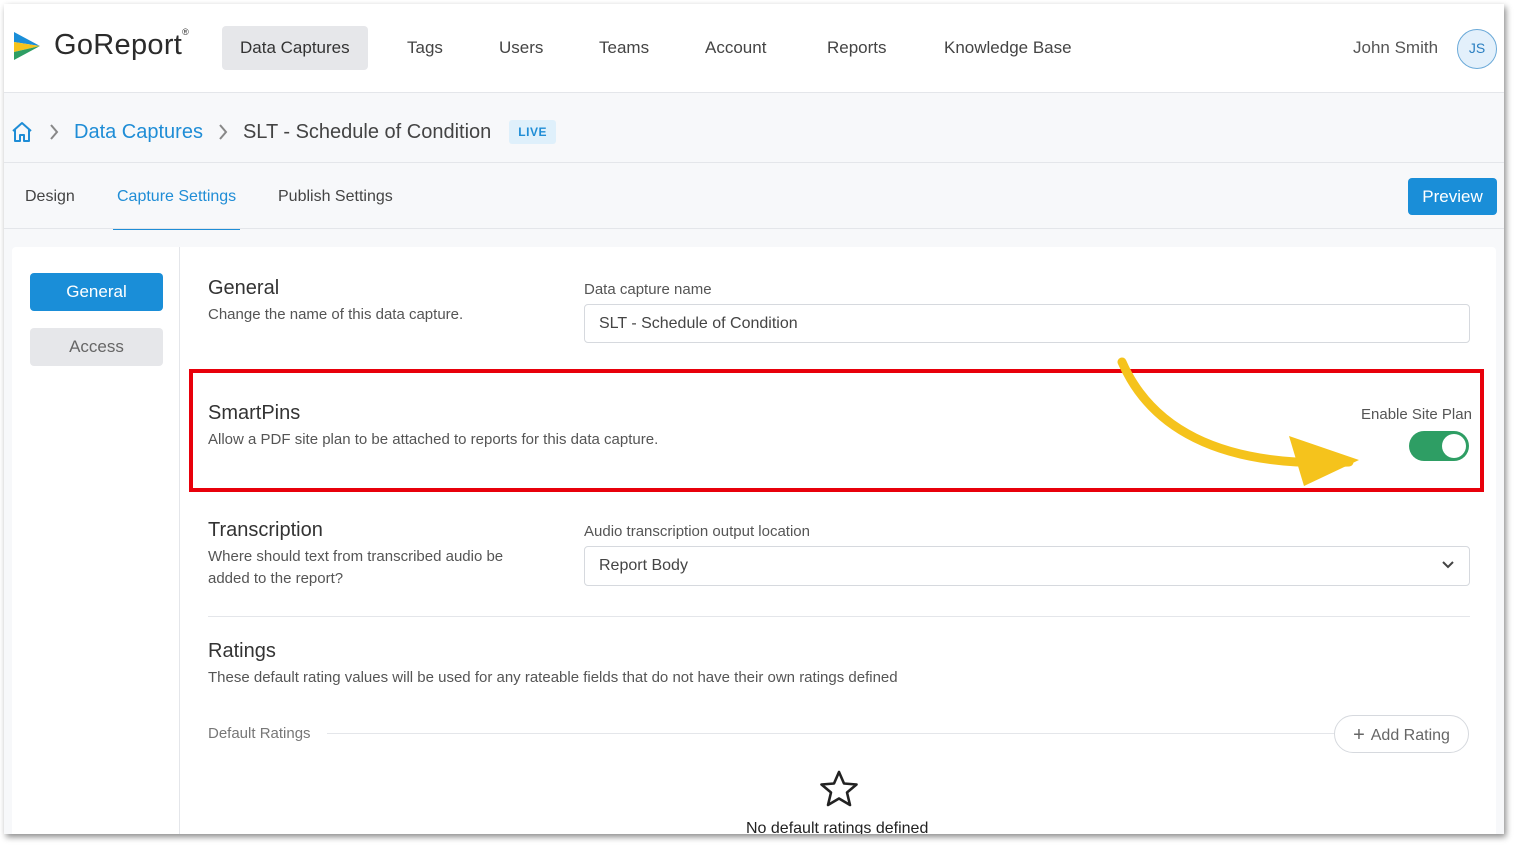 The image size is (1517, 846). Describe the element at coordinates (697, 531) in the screenshot. I see `audio-transcription-label: Audio transcription output location` at that location.